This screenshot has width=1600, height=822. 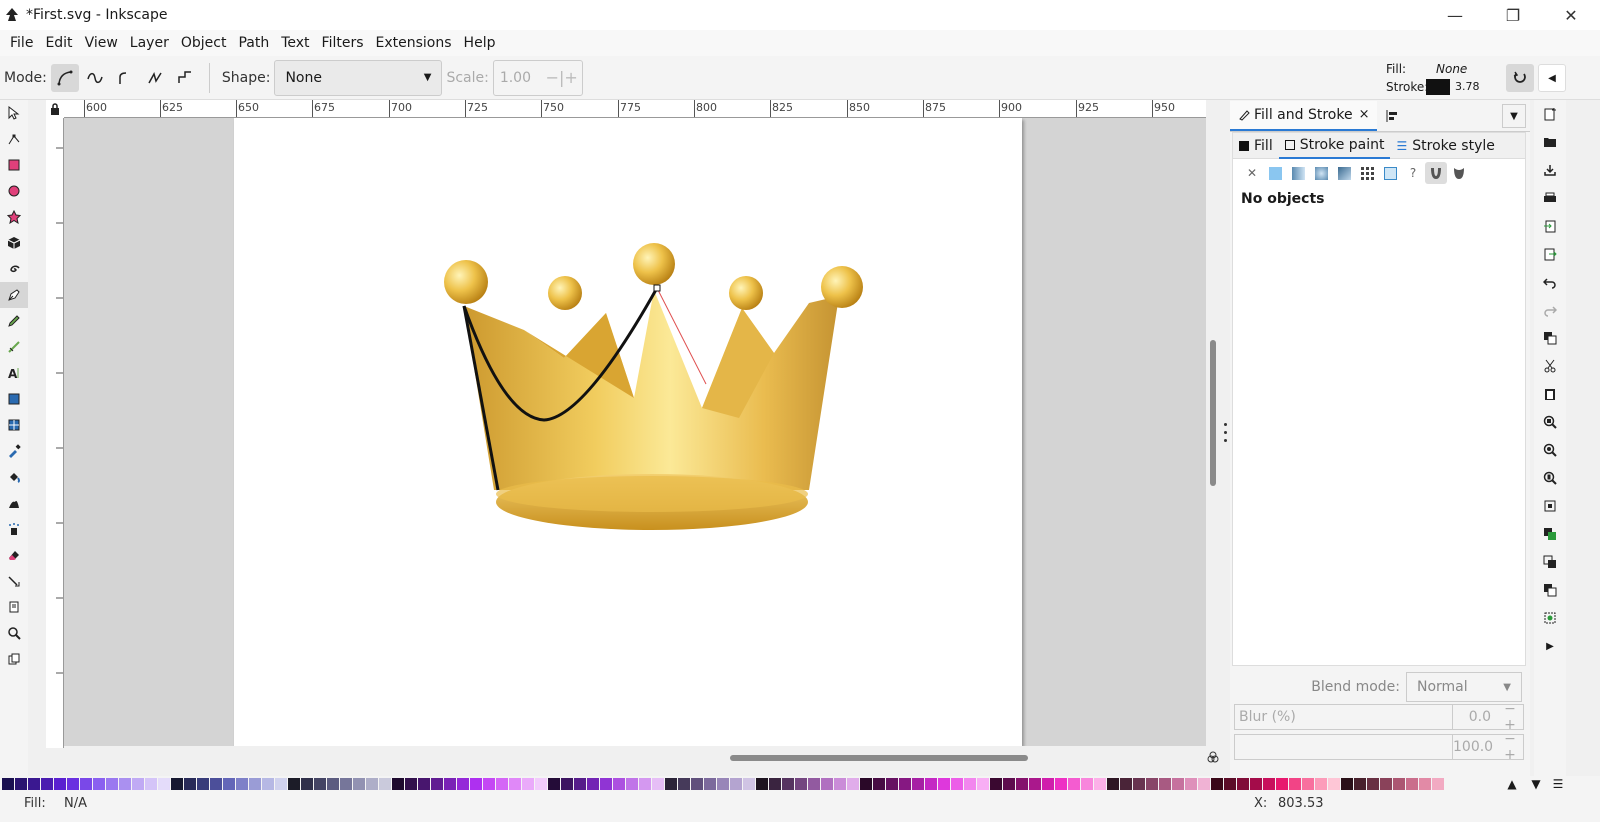 I want to click on palette-down-icon: ▼, so click(x=1536, y=784).